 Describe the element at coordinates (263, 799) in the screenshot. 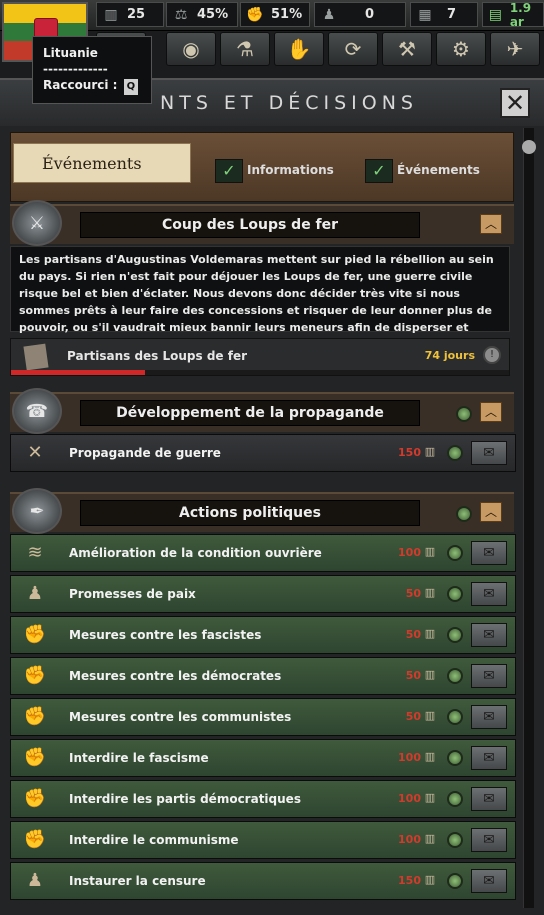

I see `decision-row: ✊ Interdire les partis démocratiques 100 ▥ ✉` at that location.